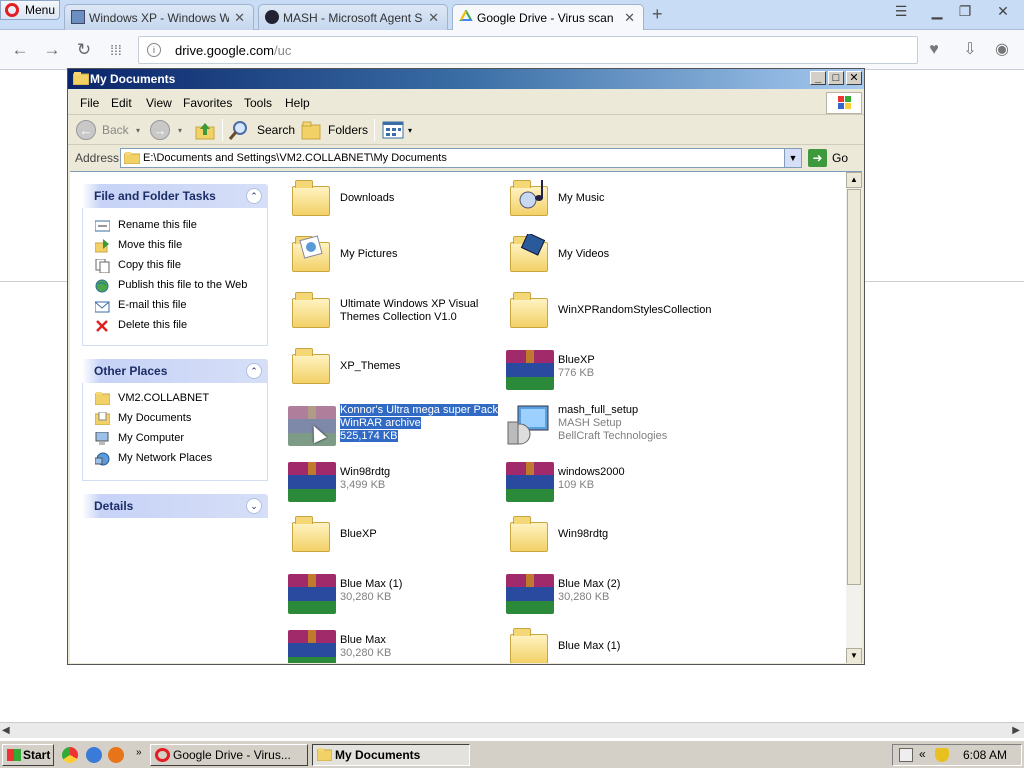 This screenshot has height=768, width=1024. What do you see at coordinates (102, 266) in the screenshot?
I see `copy-icon` at bounding box center [102, 266].